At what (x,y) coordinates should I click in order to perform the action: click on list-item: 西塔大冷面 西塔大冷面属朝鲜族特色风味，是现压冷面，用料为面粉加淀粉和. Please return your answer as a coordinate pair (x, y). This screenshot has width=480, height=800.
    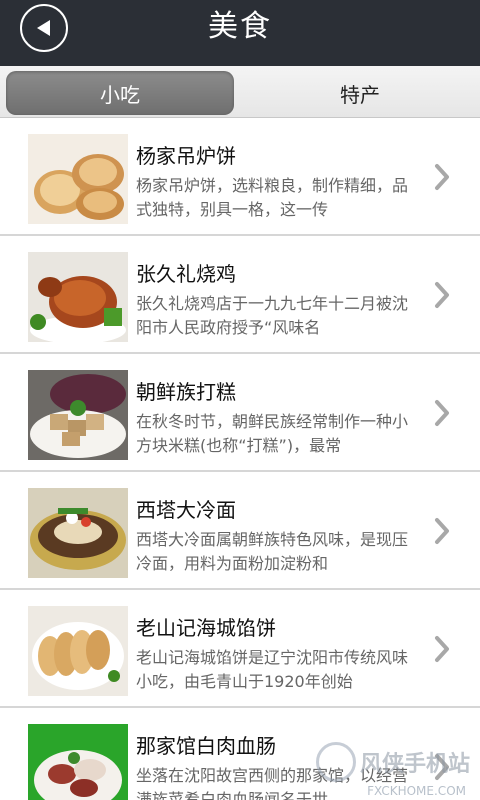
    Looking at the image, I should click on (240, 531).